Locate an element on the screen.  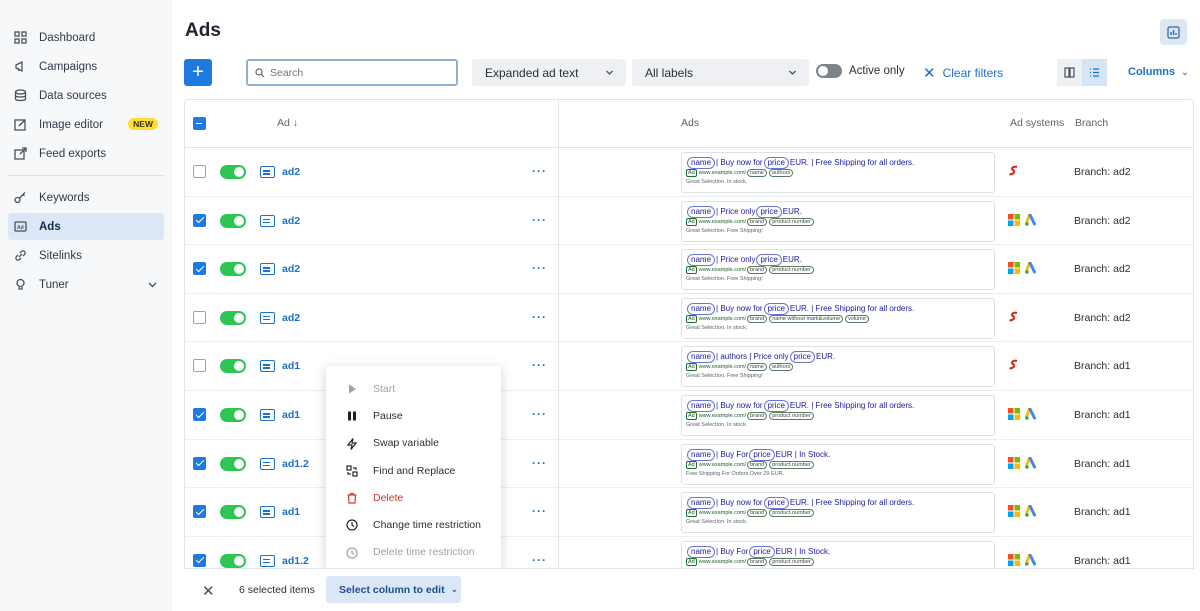
sidebar-item-ads: Ad Ads is located at coordinates (86, 226).